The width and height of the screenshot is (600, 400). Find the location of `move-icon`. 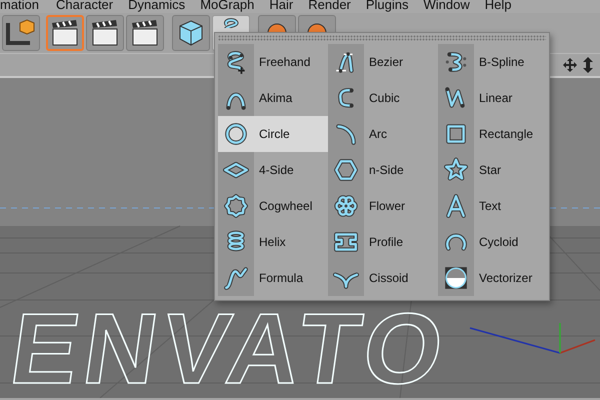

move-icon is located at coordinates (570, 65).